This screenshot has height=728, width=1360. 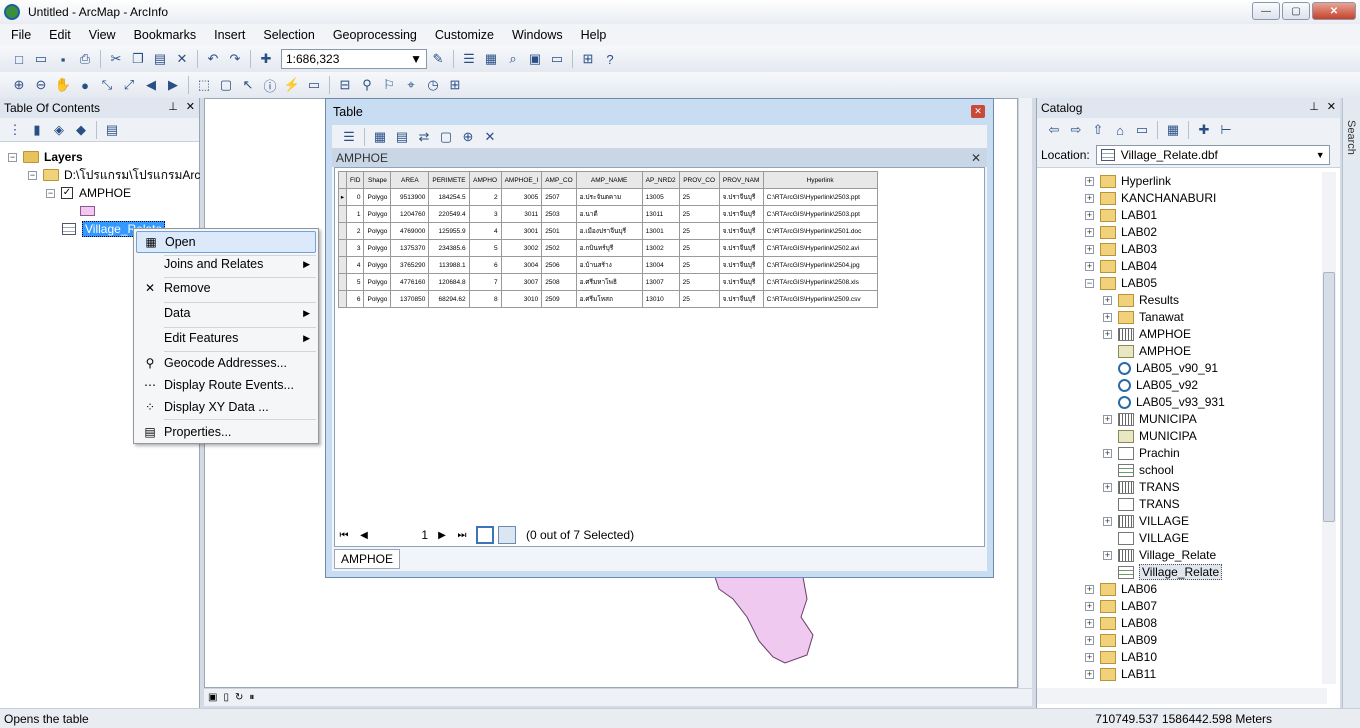 I want to click on table-cell: 13010, so click(x=660, y=299).